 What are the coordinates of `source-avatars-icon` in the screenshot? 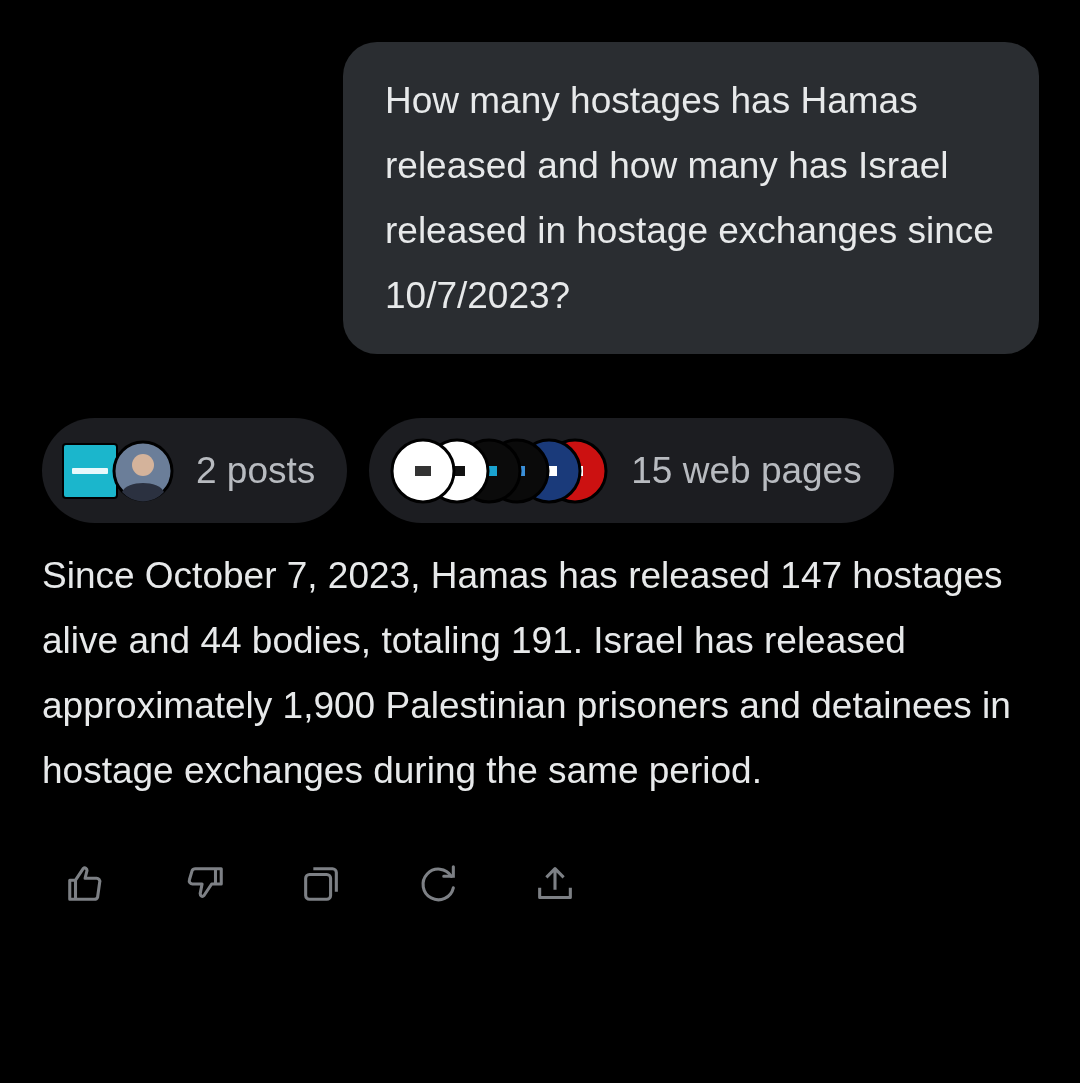 It's located at (118, 470).